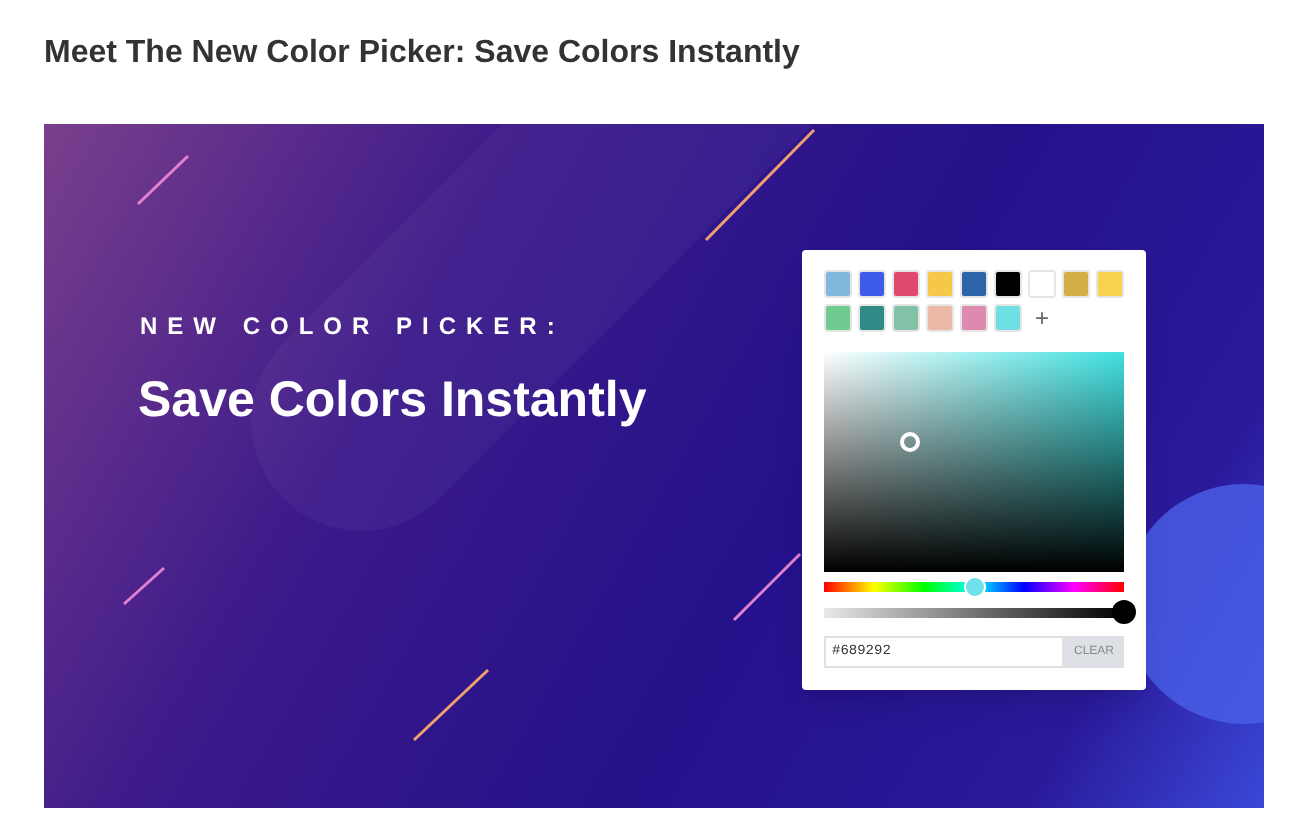  I want to click on article-heading: Meet The New Color Picker: Save Colors Instantly, so click(422, 54).